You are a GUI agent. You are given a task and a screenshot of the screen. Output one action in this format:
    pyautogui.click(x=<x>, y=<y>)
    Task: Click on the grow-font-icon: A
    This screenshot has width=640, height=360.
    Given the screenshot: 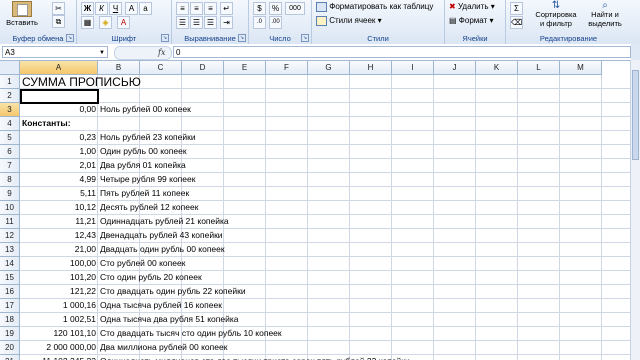 What is the action you would take?
    pyautogui.click(x=131, y=8)
    